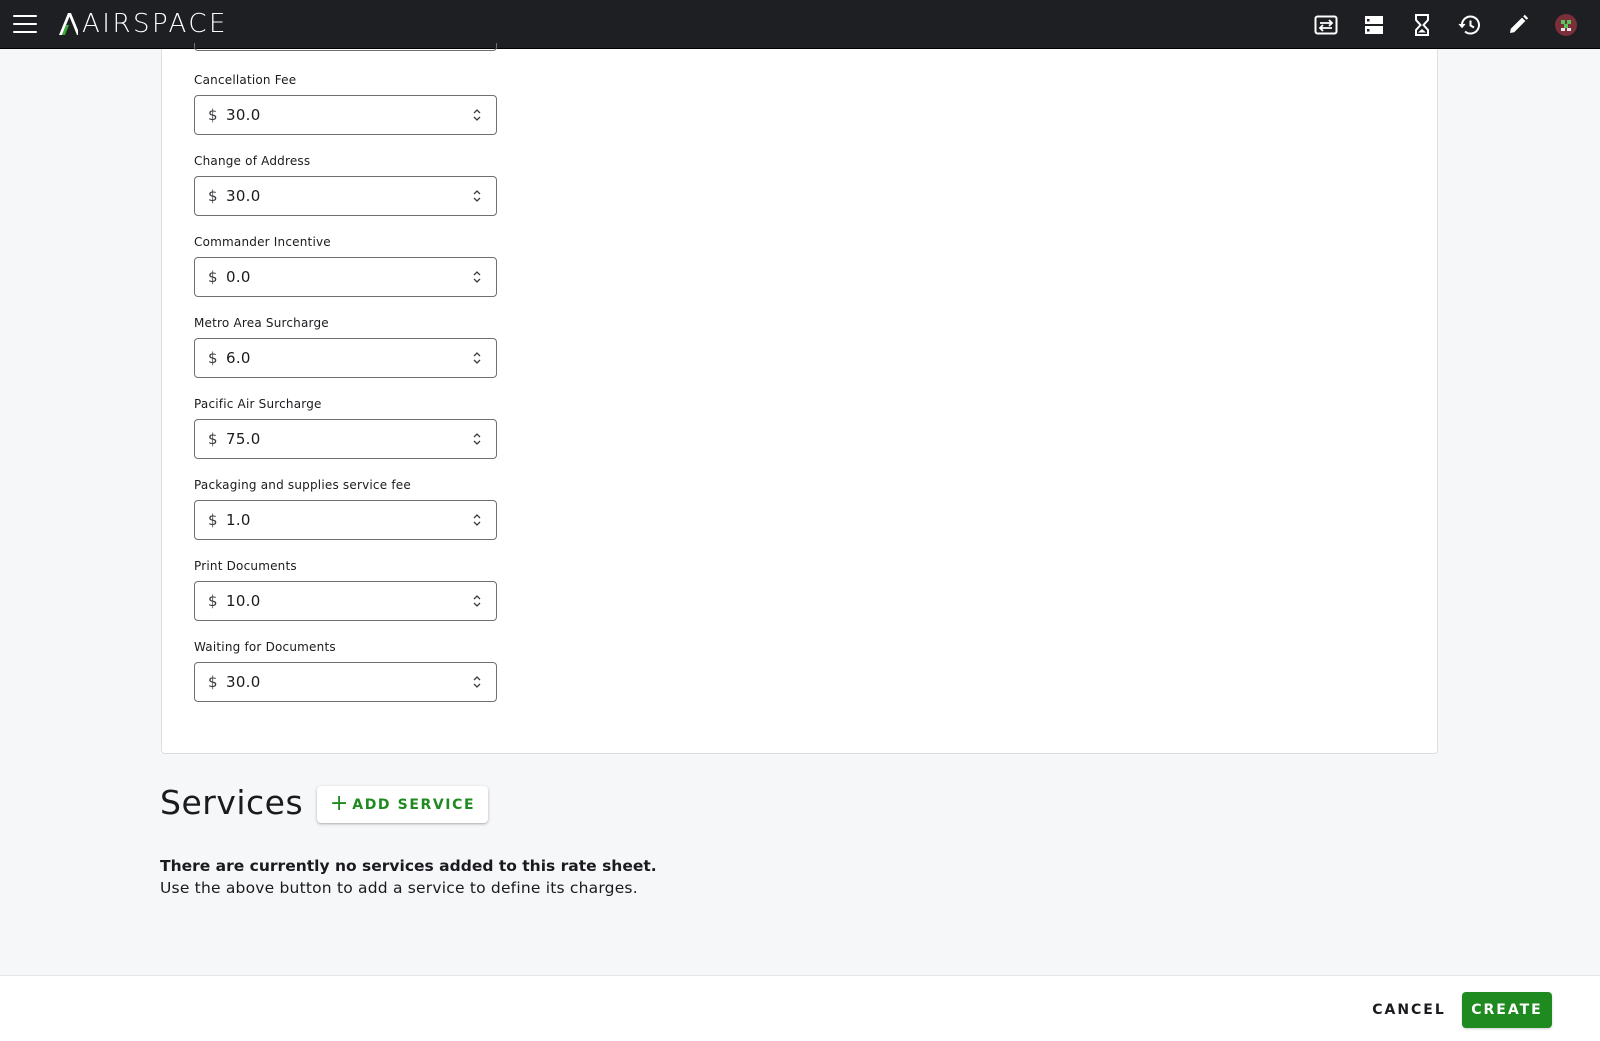 The width and height of the screenshot is (1600, 1041). I want to click on fee-value: 1.0, so click(238, 520).